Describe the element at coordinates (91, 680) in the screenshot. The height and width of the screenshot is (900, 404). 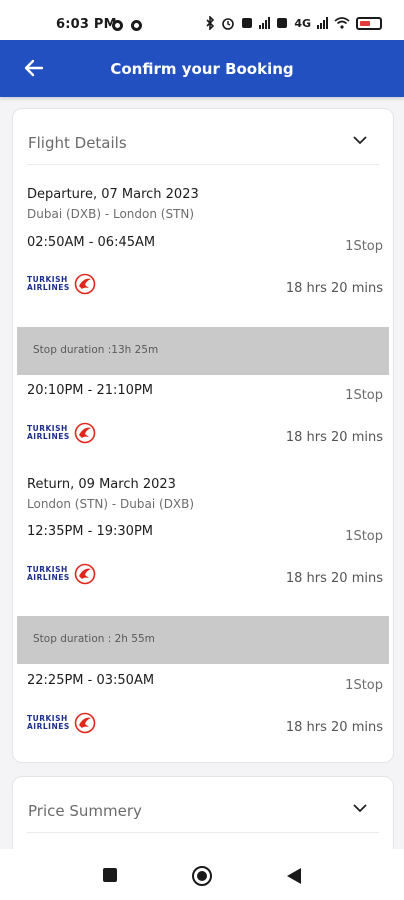
I see `leg-time: 22:25PM - 03:50AM` at that location.